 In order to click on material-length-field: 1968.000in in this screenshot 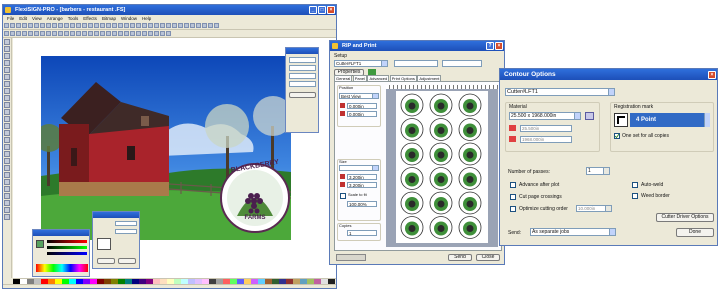, I will do `click(546, 139)`.